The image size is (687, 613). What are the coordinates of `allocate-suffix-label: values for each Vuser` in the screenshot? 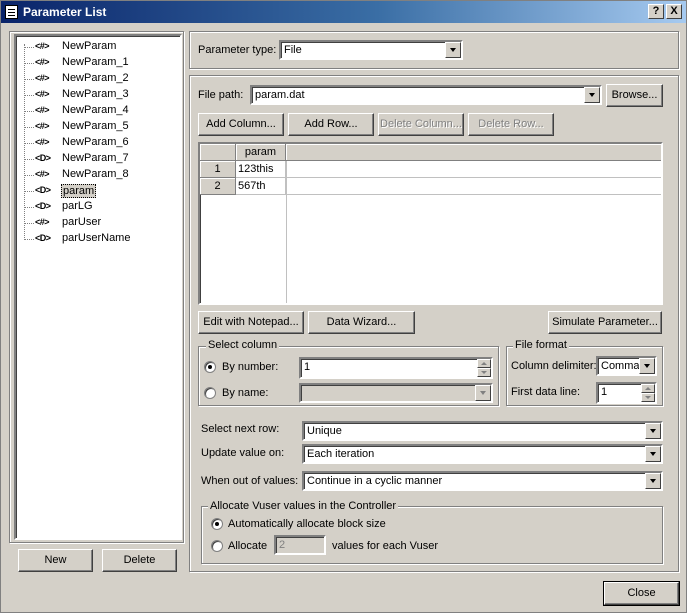 It's located at (385, 546).